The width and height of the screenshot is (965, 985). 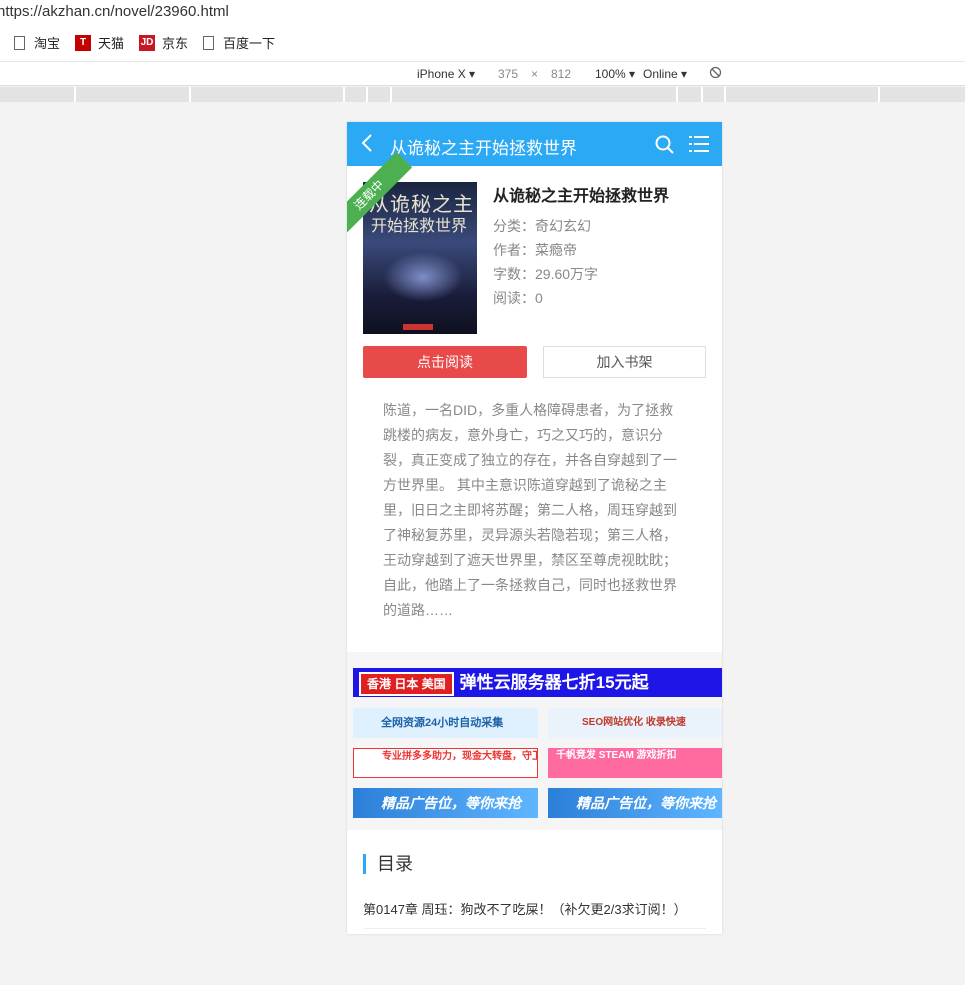 What do you see at coordinates (542, 226) in the screenshot?
I see `book-category: 分类：奇幻玄幻` at bounding box center [542, 226].